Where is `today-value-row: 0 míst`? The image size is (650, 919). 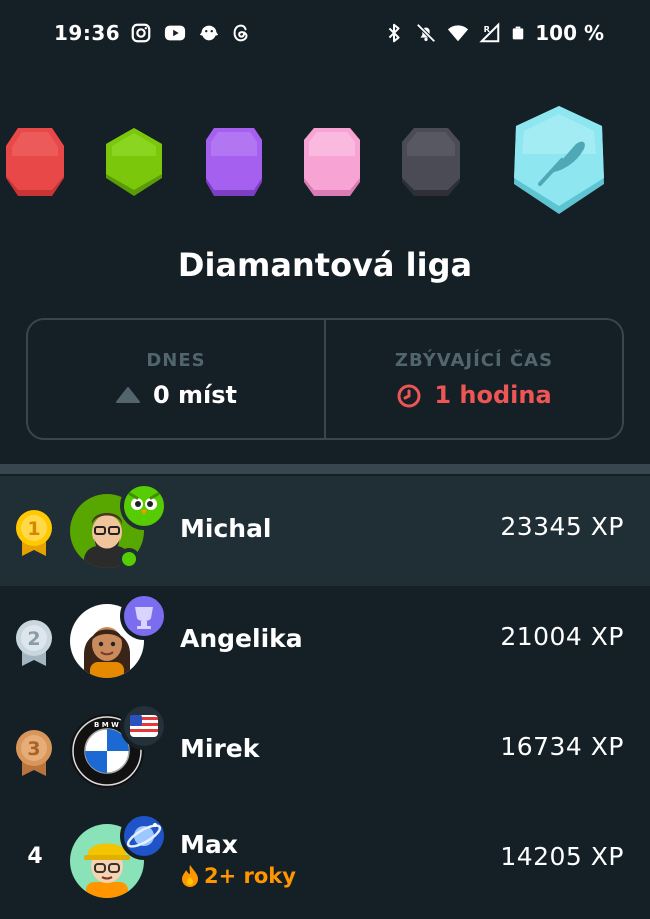 today-value-row: 0 míst is located at coordinates (176, 395).